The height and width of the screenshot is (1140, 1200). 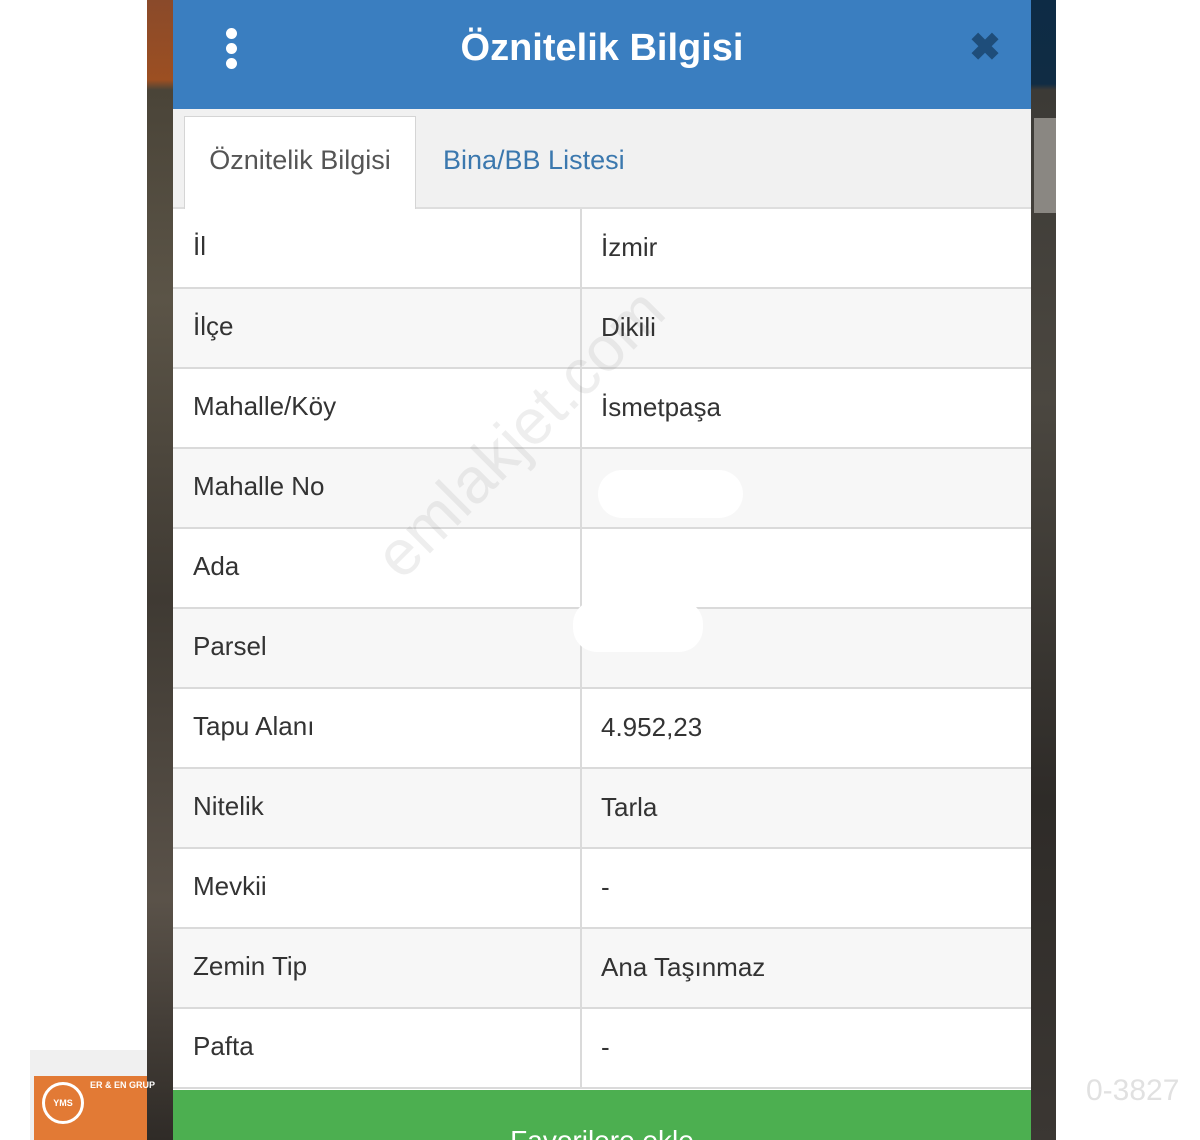 I want to click on logo-brand: ER & EN GRUP, so click(x=123, y=1085).